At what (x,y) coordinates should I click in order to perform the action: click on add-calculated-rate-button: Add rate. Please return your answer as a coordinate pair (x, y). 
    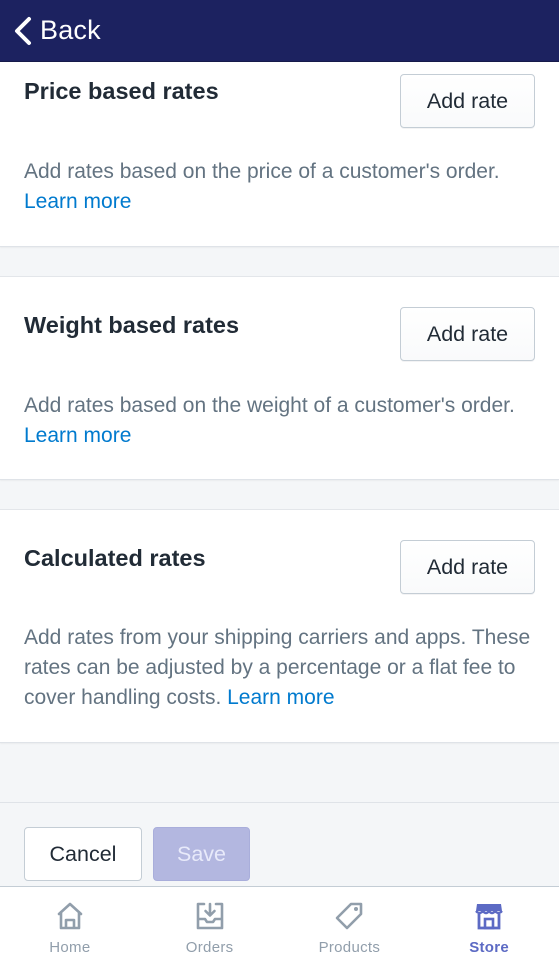
    Looking at the image, I should click on (467, 567).